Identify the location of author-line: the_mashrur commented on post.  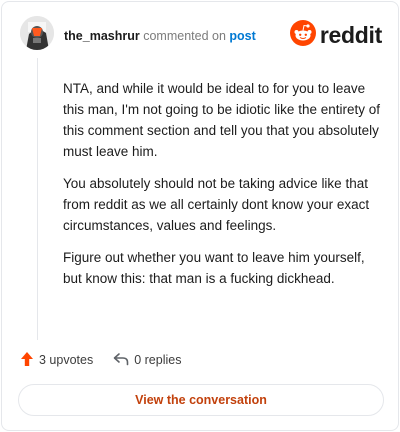
(160, 36).